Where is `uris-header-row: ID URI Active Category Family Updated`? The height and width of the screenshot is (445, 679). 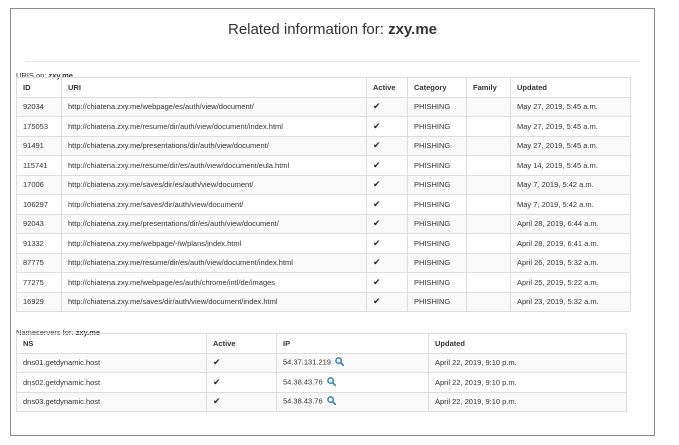
uris-header-row: ID URI Active Category Family Updated is located at coordinates (323, 87).